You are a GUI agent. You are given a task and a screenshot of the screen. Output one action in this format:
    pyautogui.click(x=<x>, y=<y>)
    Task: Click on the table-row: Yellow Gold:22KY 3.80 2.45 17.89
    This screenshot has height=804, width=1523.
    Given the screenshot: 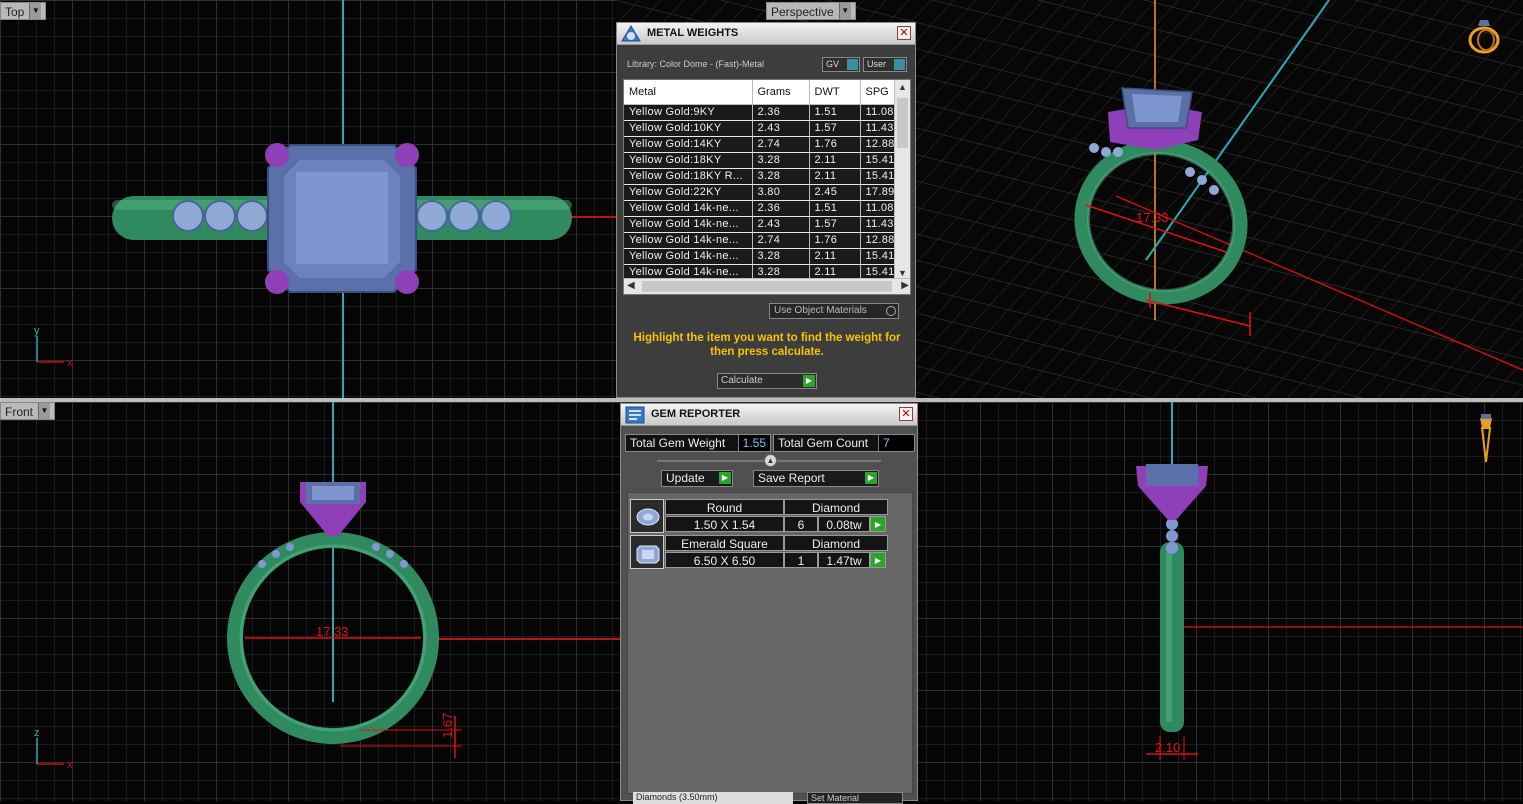 What is the action you would take?
    pyautogui.click(x=759, y=192)
    